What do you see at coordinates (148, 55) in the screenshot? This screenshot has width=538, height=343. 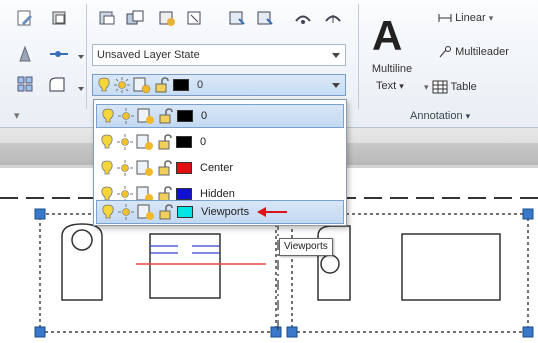 I see `layer-state-text: Unsaved Layer State` at bounding box center [148, 55].